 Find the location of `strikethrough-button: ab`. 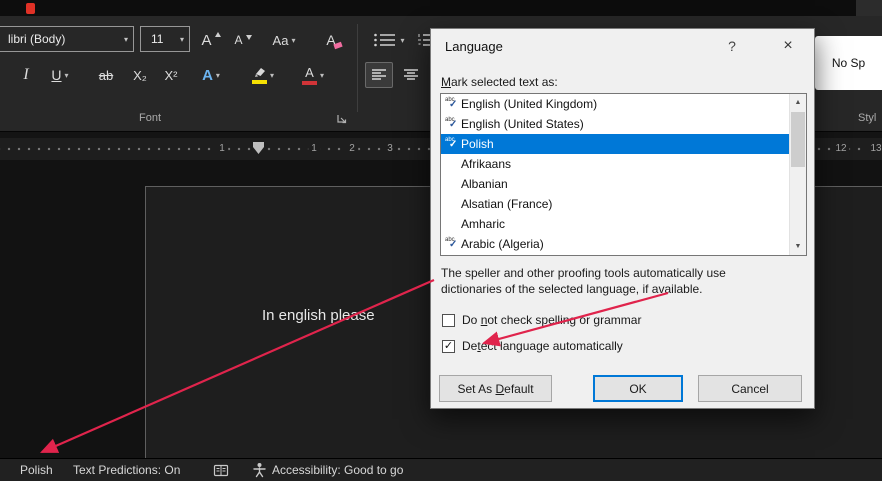

strikethrough-button: ab is located at coordinates (106, 75).